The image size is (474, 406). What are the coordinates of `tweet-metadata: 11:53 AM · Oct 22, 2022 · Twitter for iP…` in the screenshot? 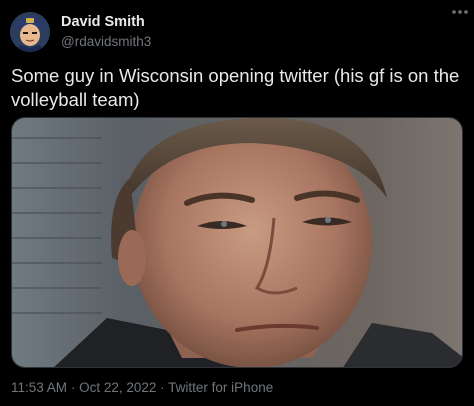 It's located at (142, 387).